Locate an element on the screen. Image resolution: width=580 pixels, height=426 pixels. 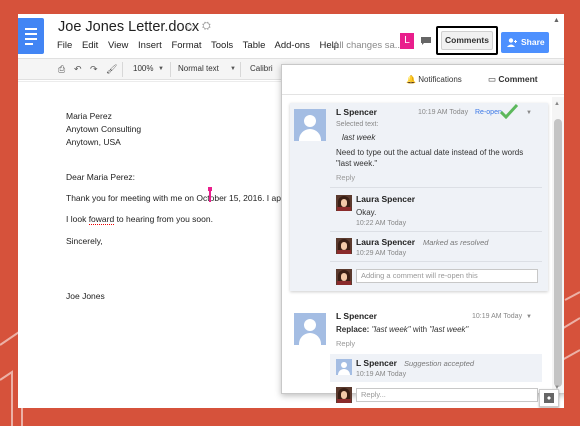
add-comment-button: ▭ Comment is located at coordinates (513, 79).